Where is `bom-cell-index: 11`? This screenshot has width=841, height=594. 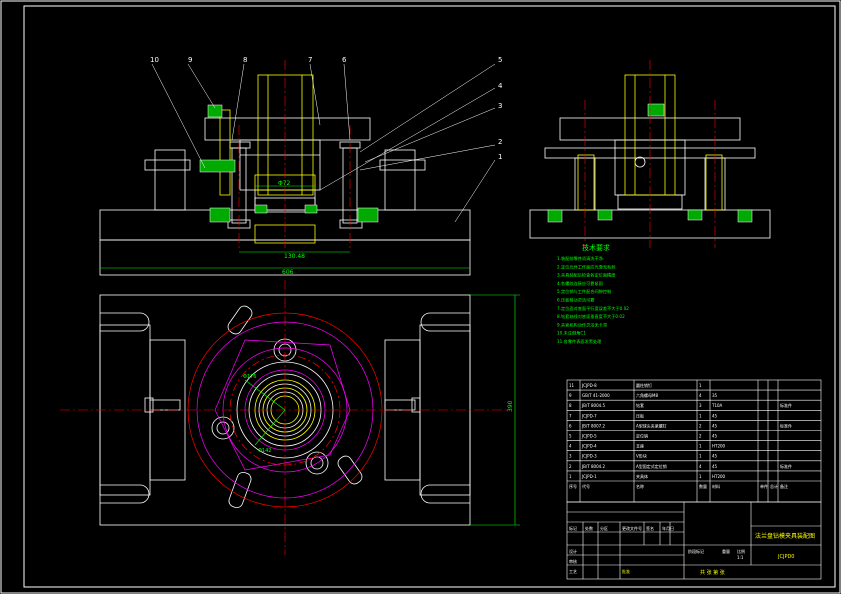 bom-cell-index: 11 is located at coordinates (572, 385).